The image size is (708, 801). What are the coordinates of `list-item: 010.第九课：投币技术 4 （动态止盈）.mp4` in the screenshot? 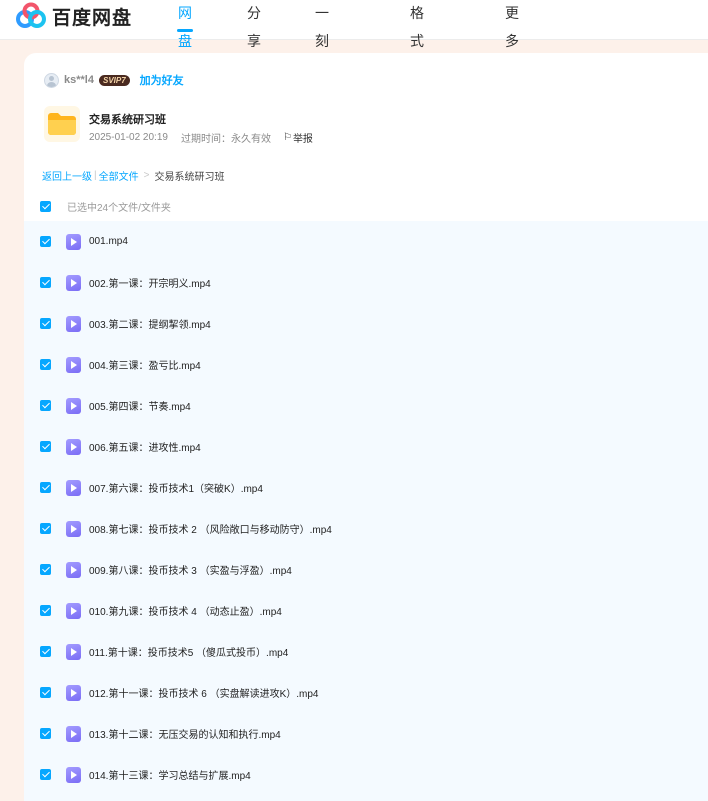 It's located at (366, 610).